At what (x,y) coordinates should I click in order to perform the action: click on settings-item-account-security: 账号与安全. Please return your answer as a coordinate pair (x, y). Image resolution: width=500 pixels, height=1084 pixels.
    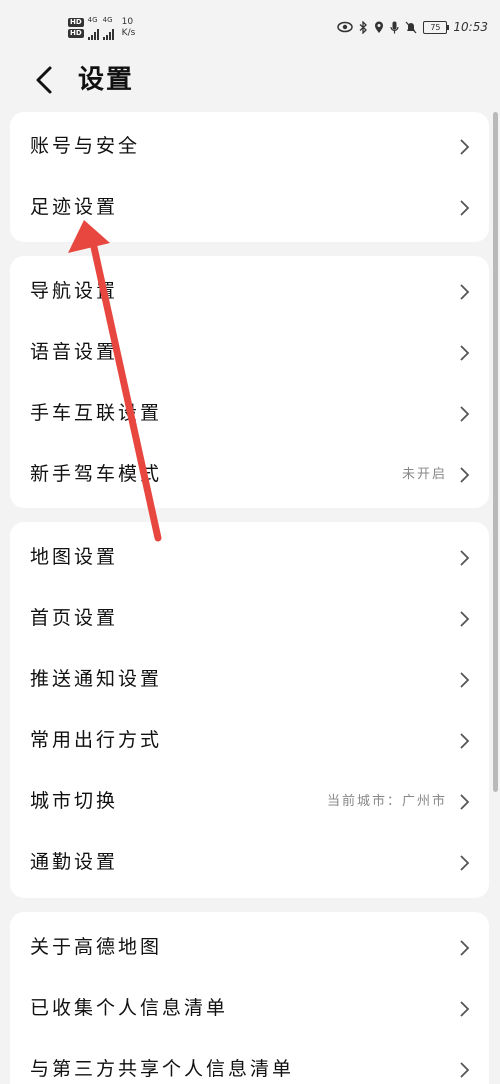
    Looking at the image, I should click on (249, 146).